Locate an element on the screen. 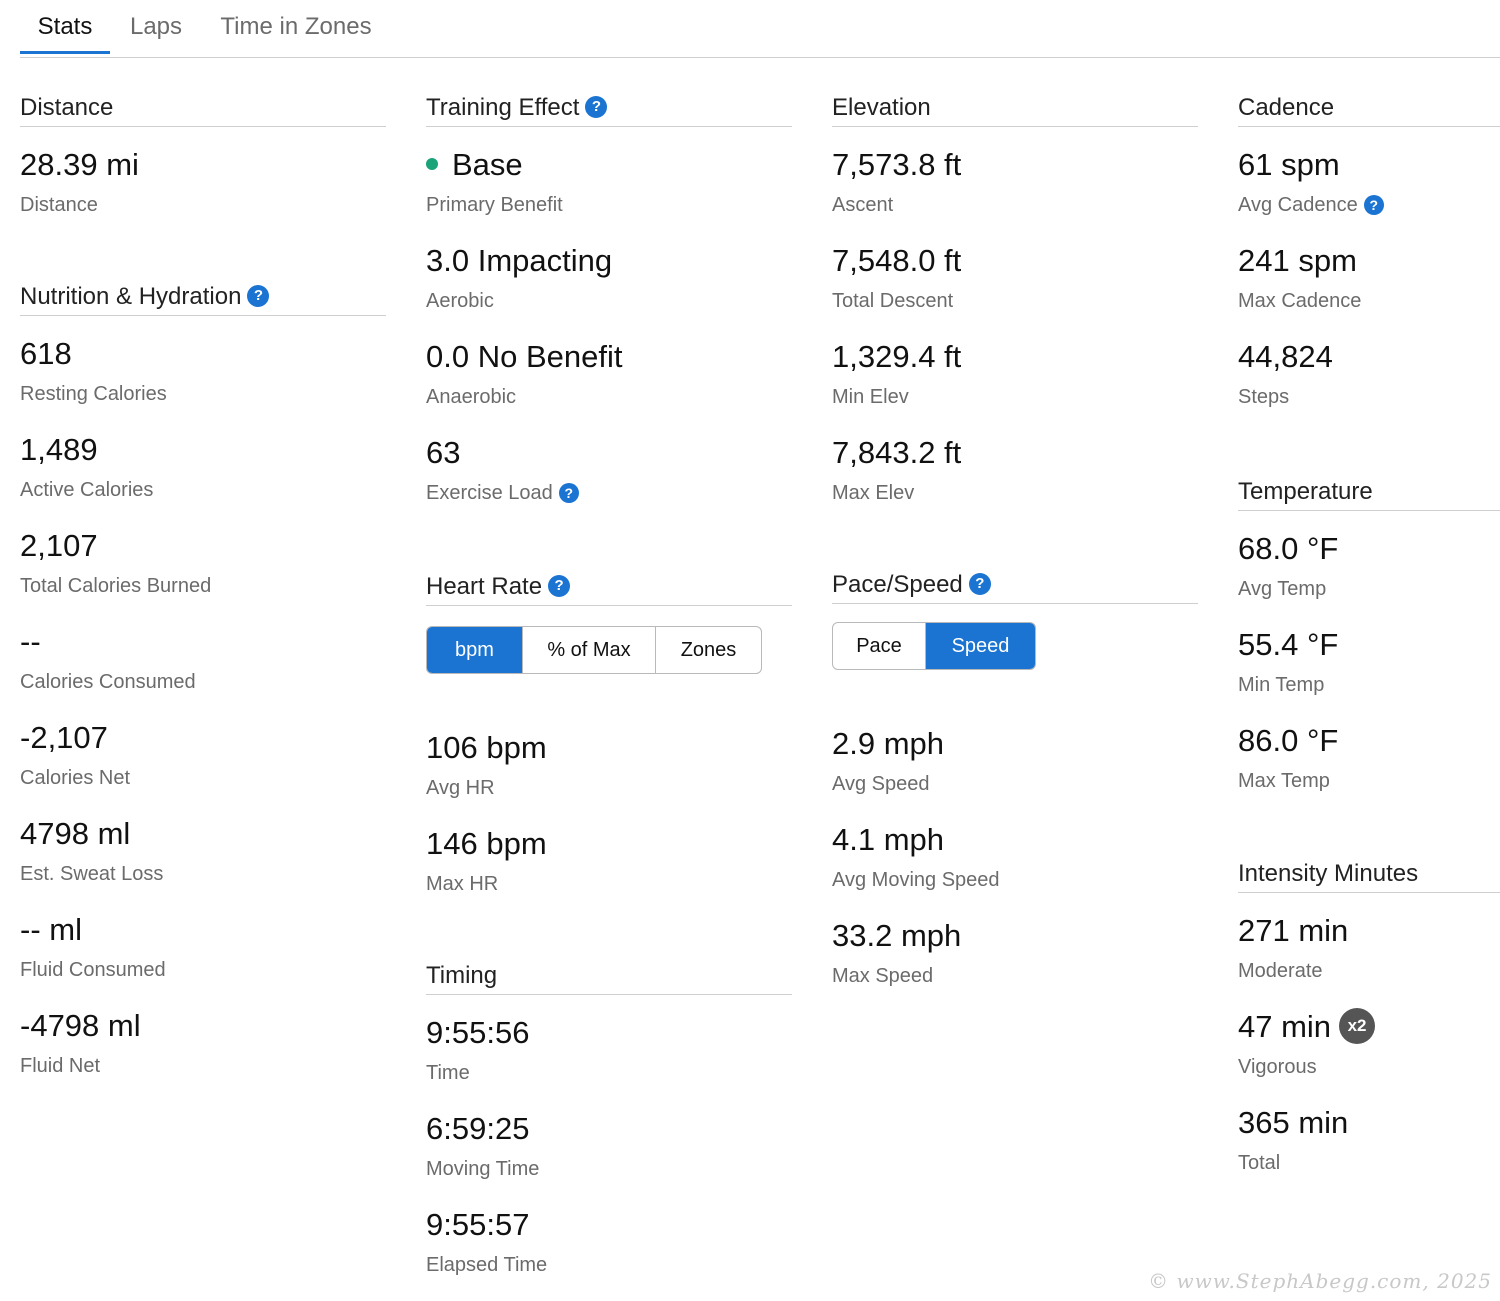 This screenshot has height=1301, width=1500. stat-value: 63 is located at coordinates (443, 452).